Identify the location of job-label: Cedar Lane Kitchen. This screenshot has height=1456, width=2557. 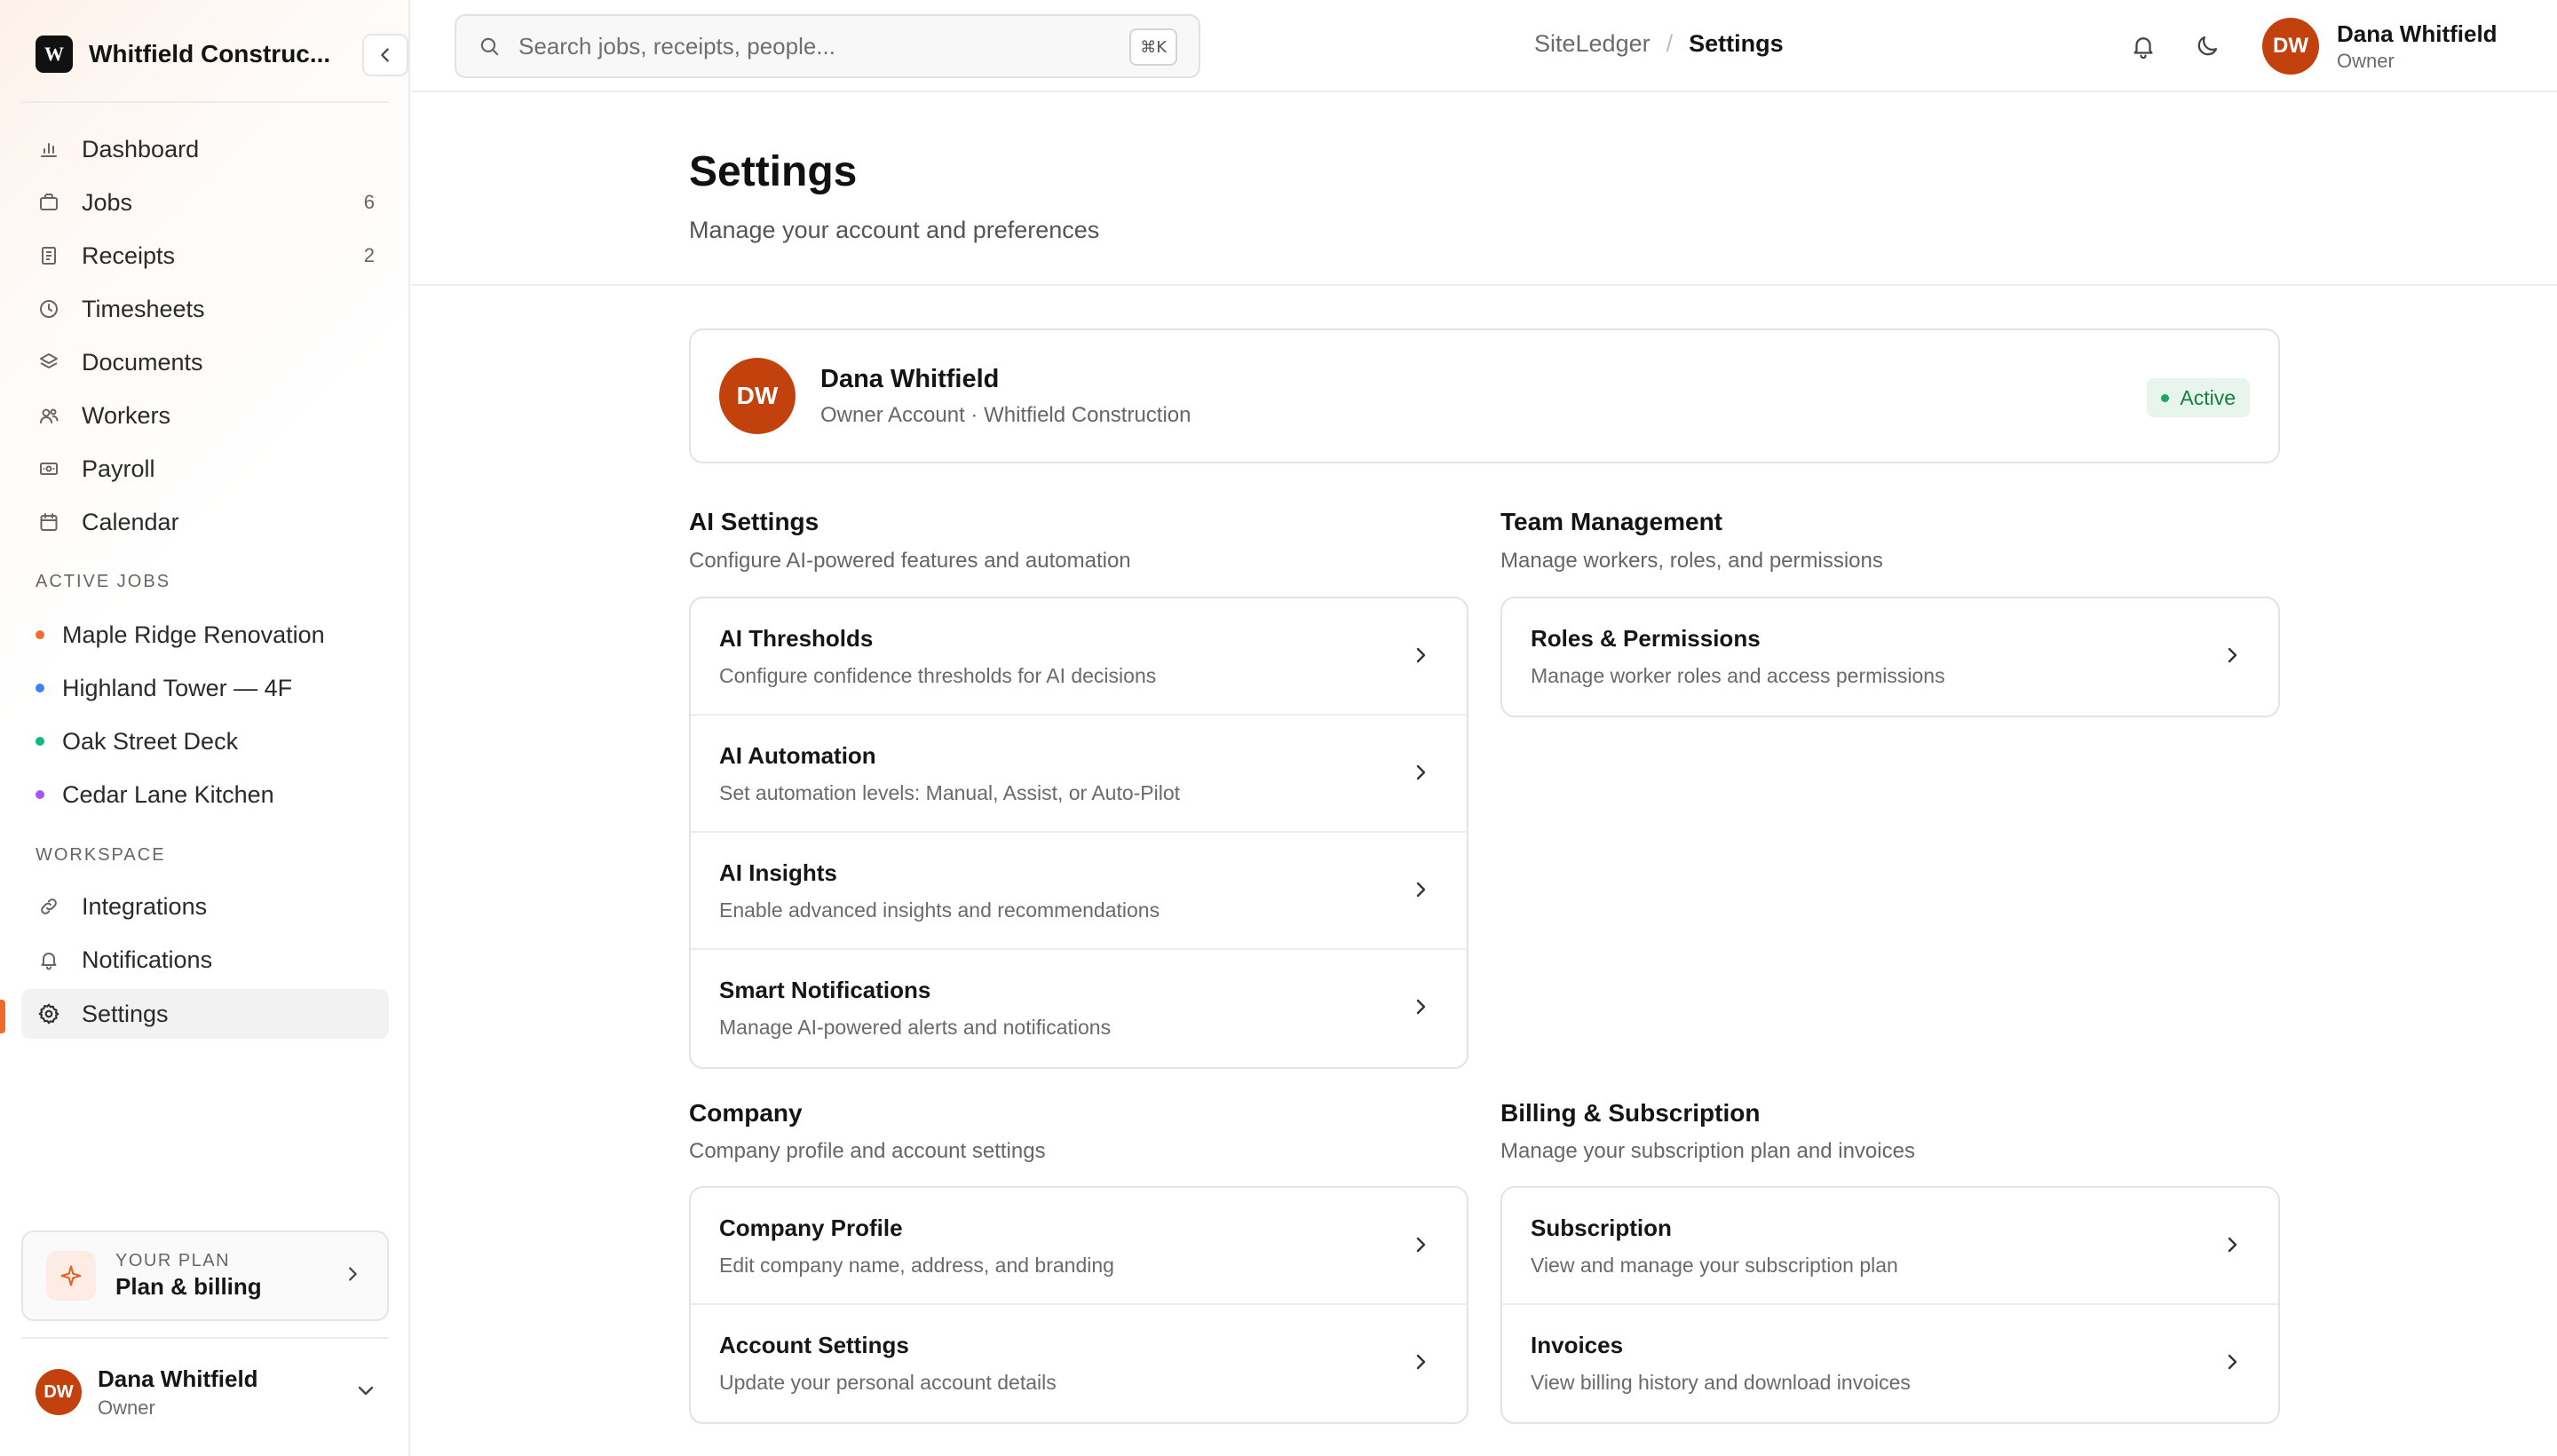
(168, 794).